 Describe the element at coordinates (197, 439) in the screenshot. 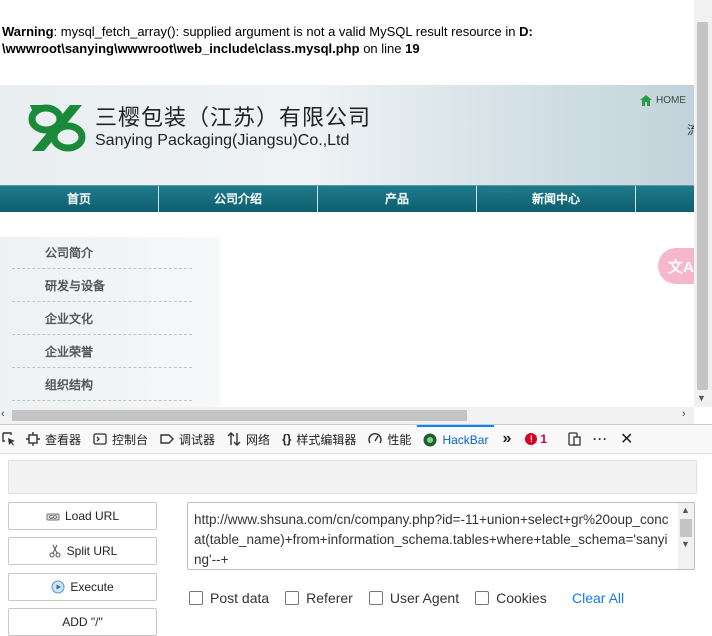

I see `tab-debugger-label: 调试器` at that location.